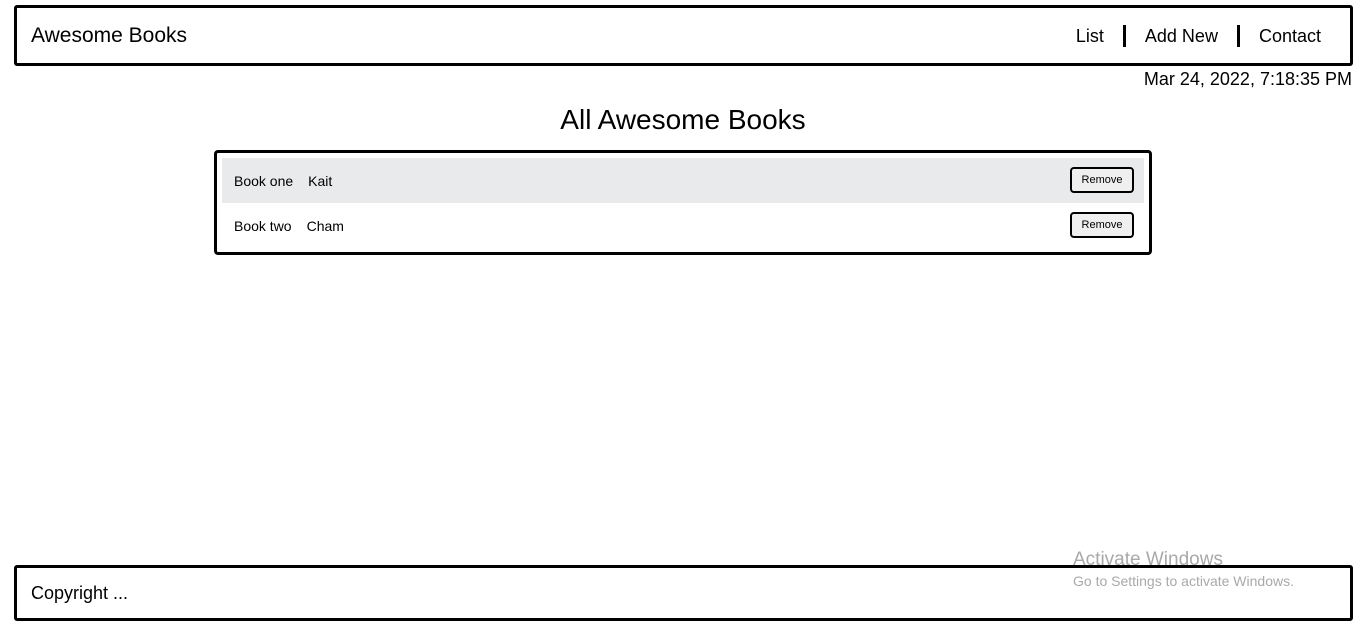  I want to click on nav-links: List Add New Contact, so click(1198, 36).